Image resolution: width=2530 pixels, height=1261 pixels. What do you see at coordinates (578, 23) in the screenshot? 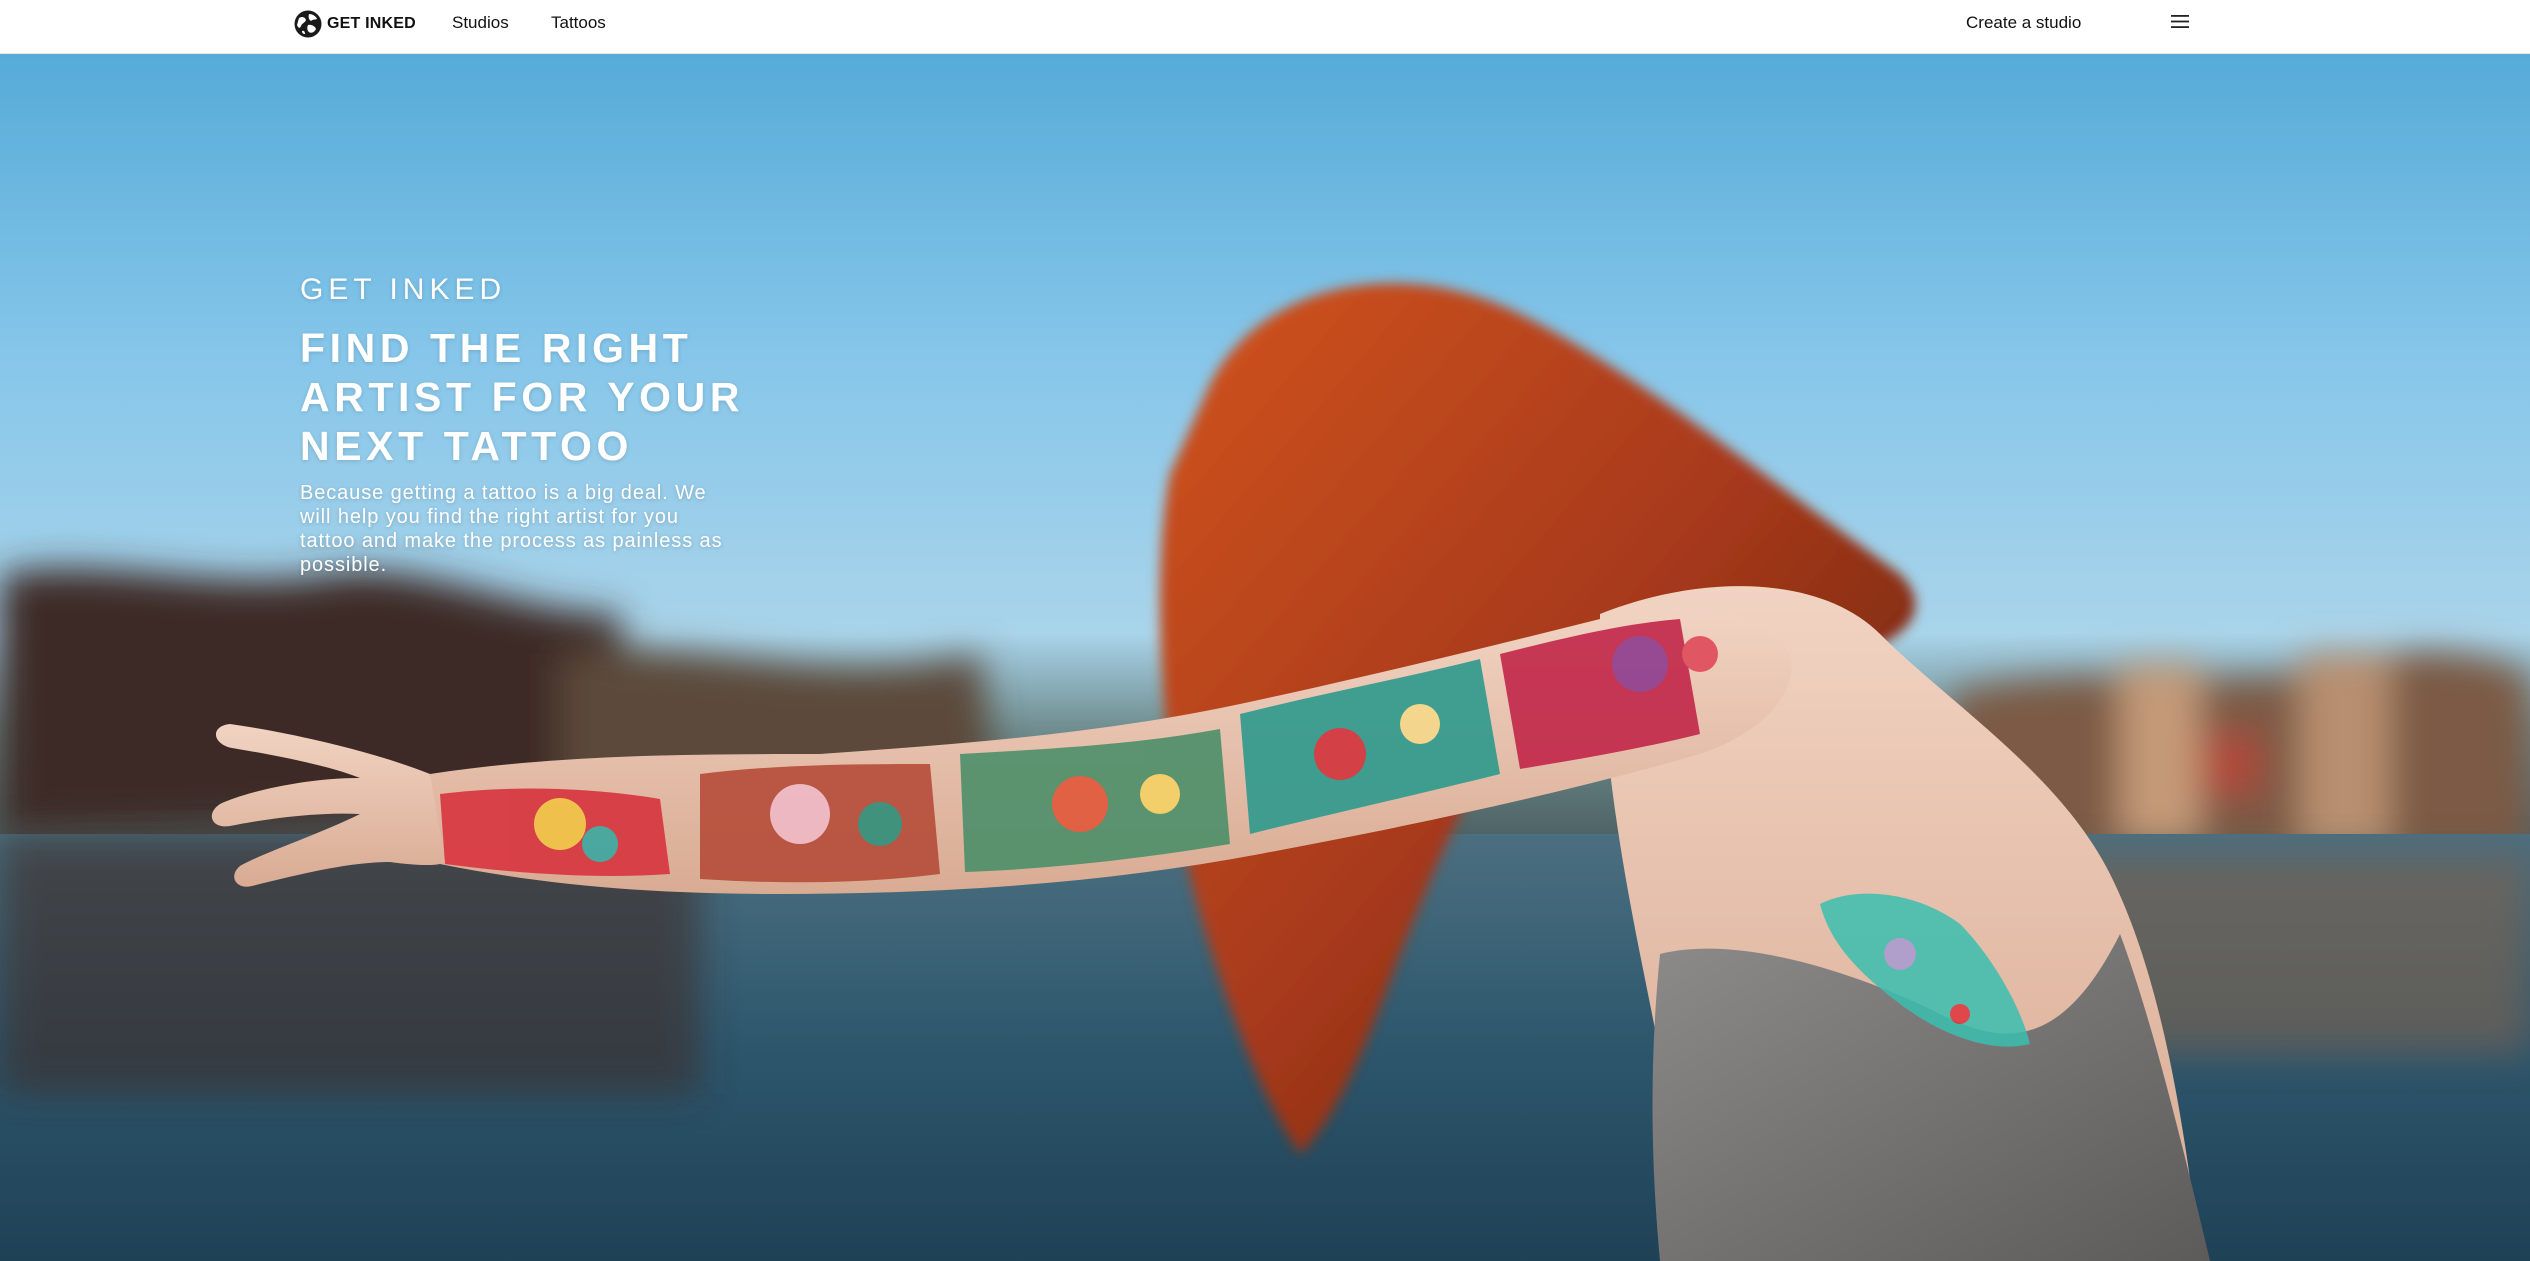
I see `nav-link-tattoos: Tattoos` at bounding box center [578, 23].